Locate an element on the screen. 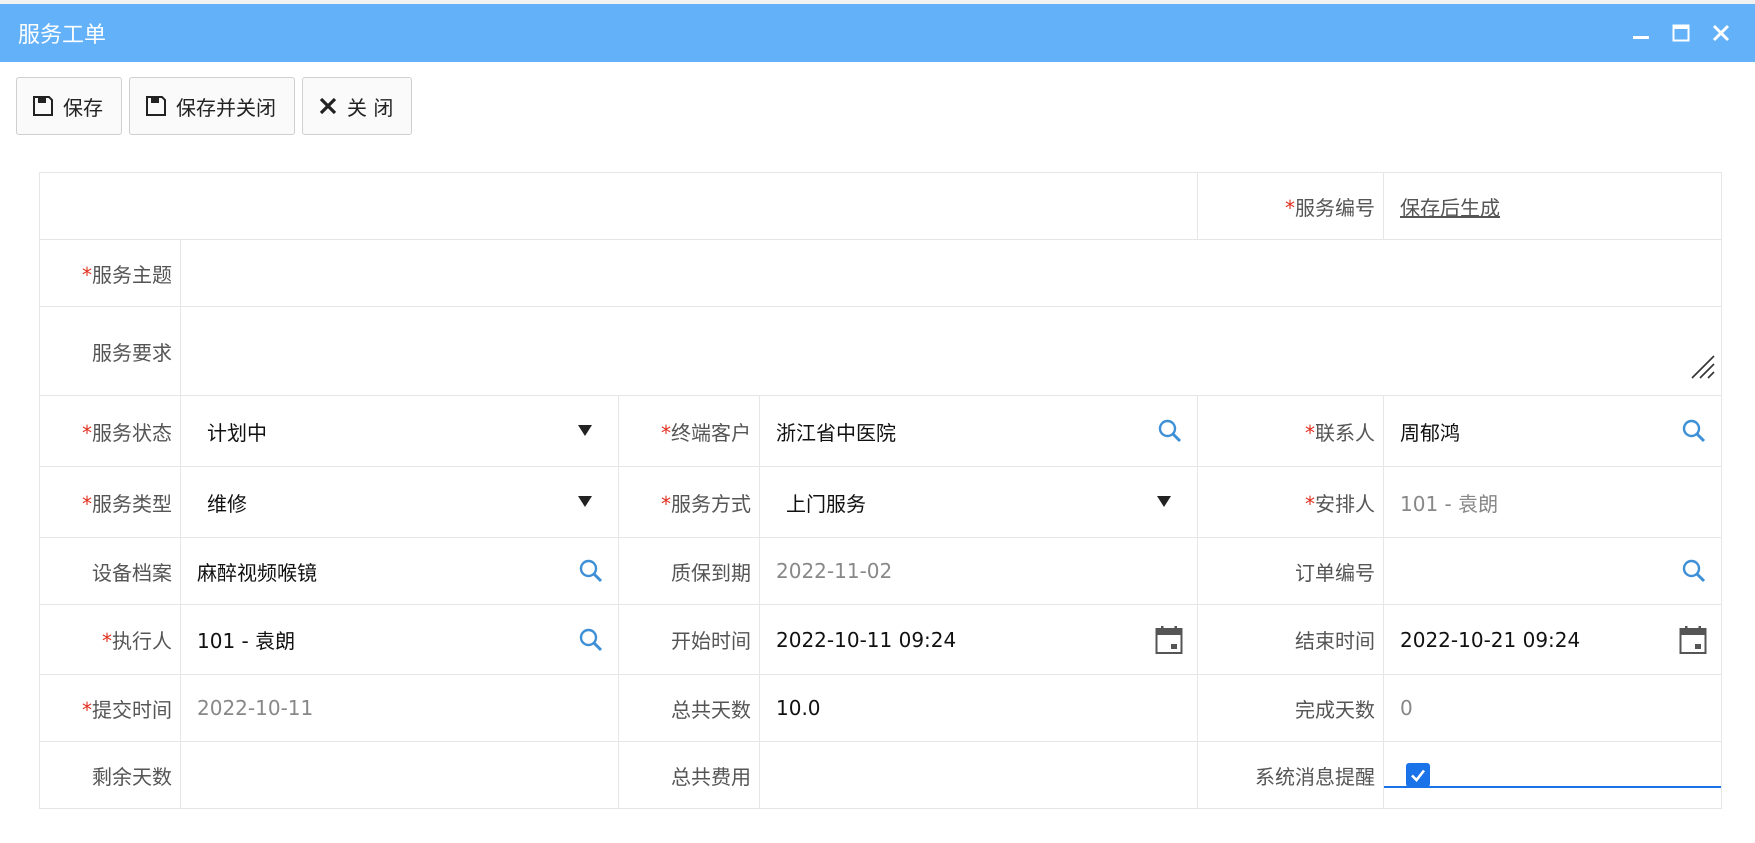 This screenshot has height=843, width=1755. save-button: 保存 is located at coordinates (69, 106).